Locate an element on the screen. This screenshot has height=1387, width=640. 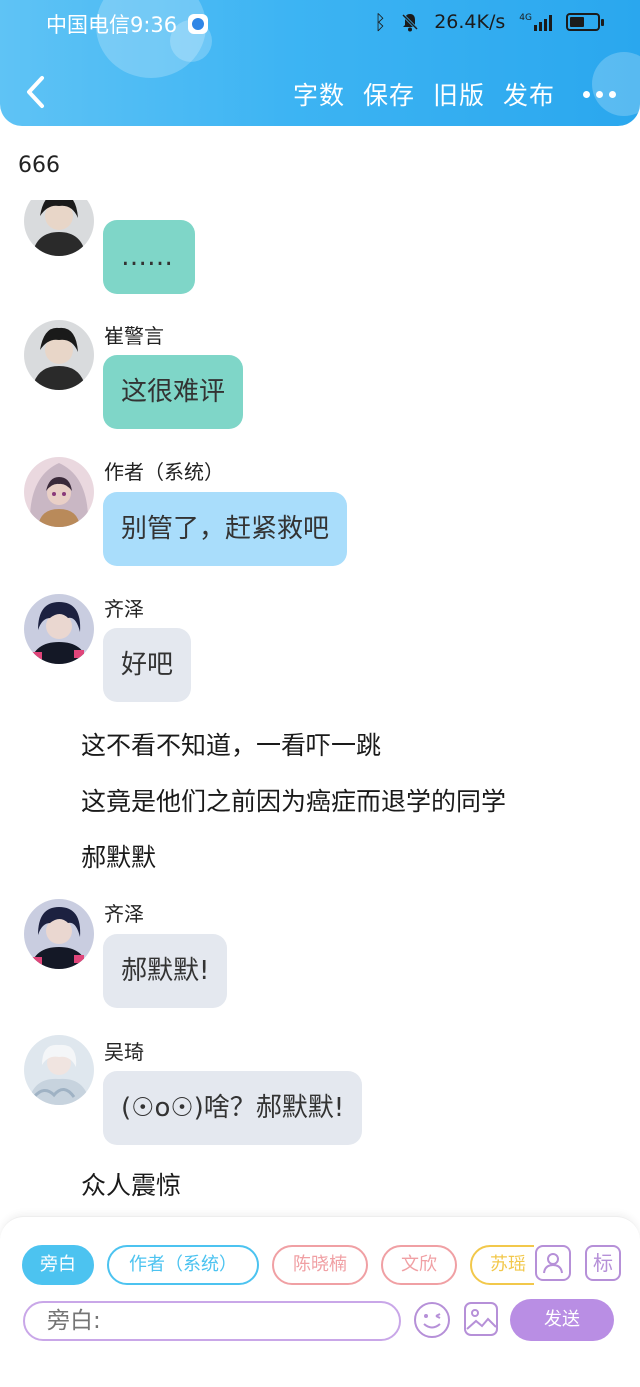
person-icon is located at coordinates (553, 1263).